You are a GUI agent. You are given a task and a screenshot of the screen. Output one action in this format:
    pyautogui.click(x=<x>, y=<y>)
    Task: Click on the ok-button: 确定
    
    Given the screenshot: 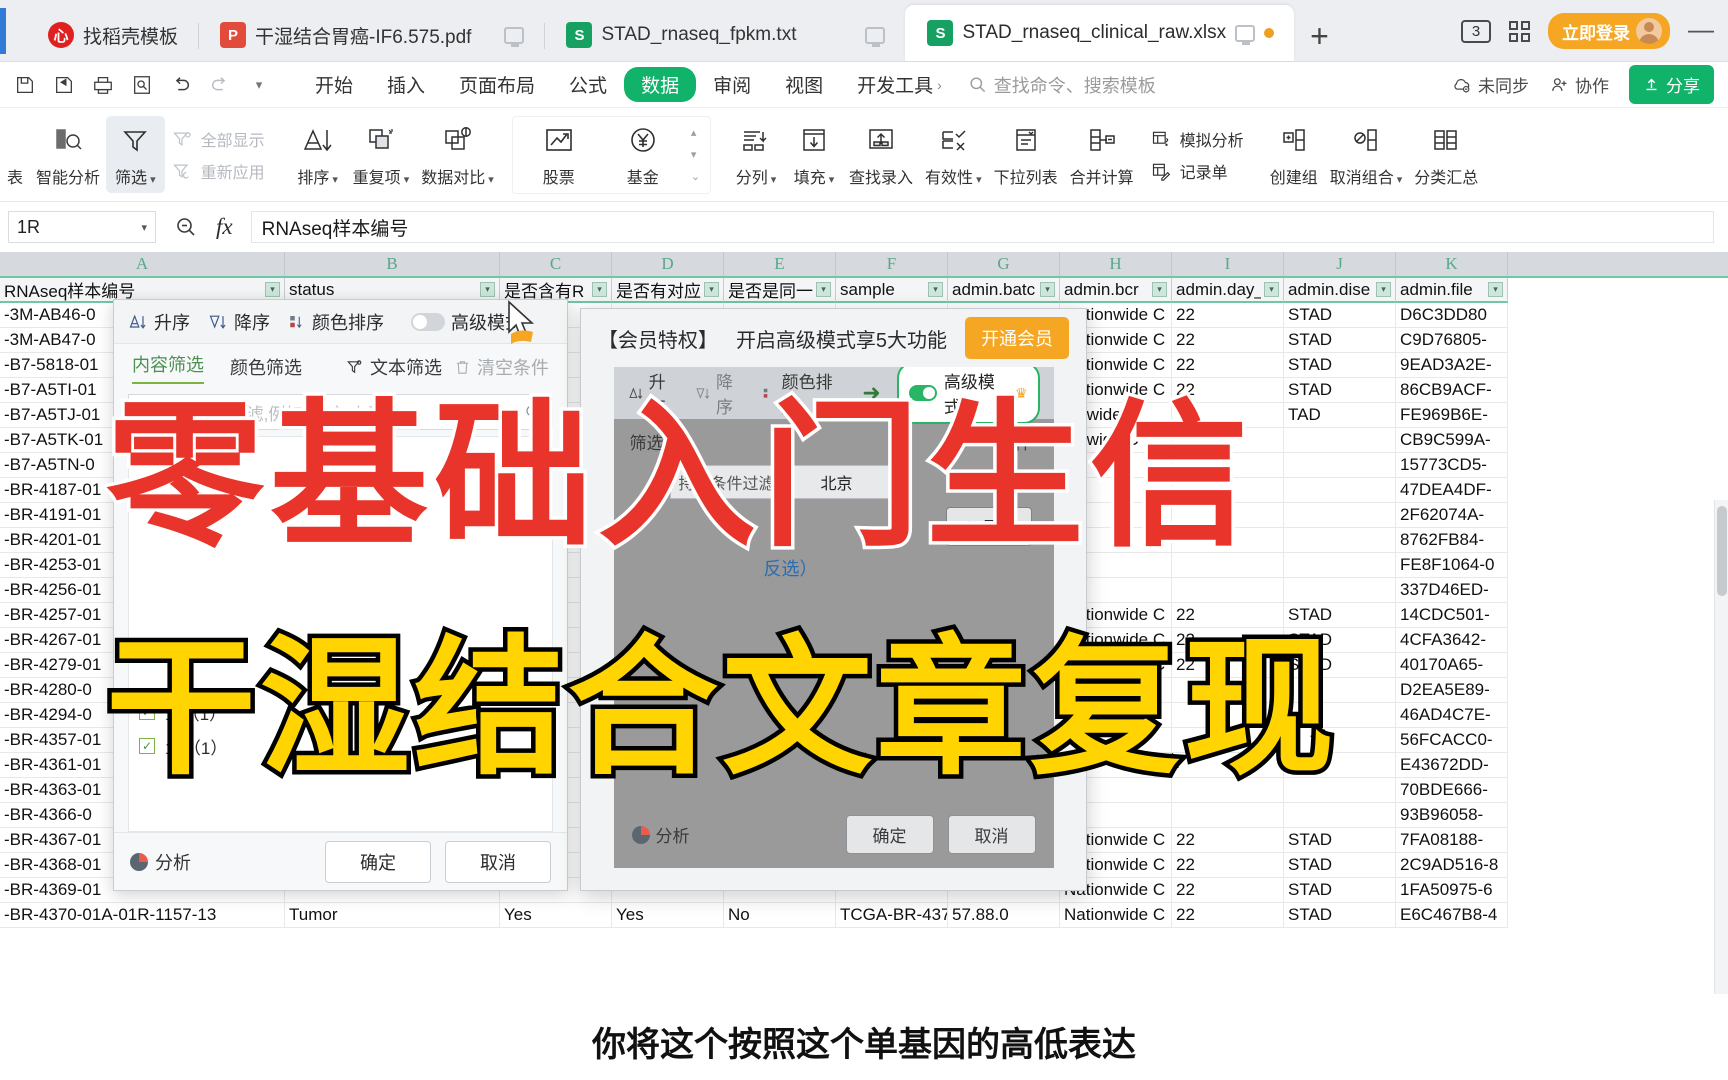 What is the action you would take?
    pyautogui.click(x=378, y=861)
    